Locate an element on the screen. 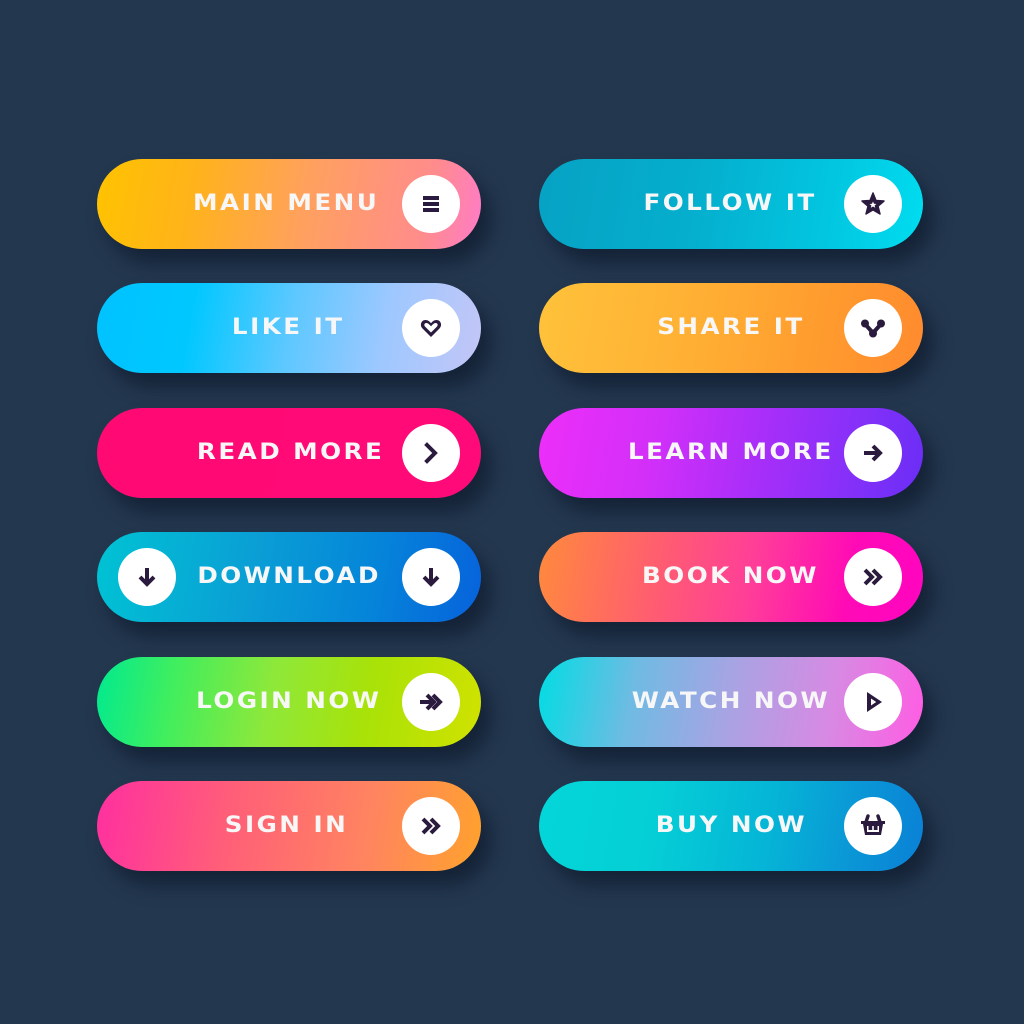 The height and width of the screenshot is (1024, 1024). learn-more-label: LEARN MORE is located at coordinates (731, 452).